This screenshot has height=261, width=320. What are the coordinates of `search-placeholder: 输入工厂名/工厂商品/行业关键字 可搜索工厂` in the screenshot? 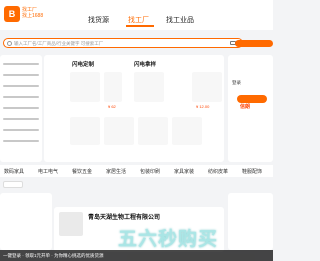 It's located at (59, 43).